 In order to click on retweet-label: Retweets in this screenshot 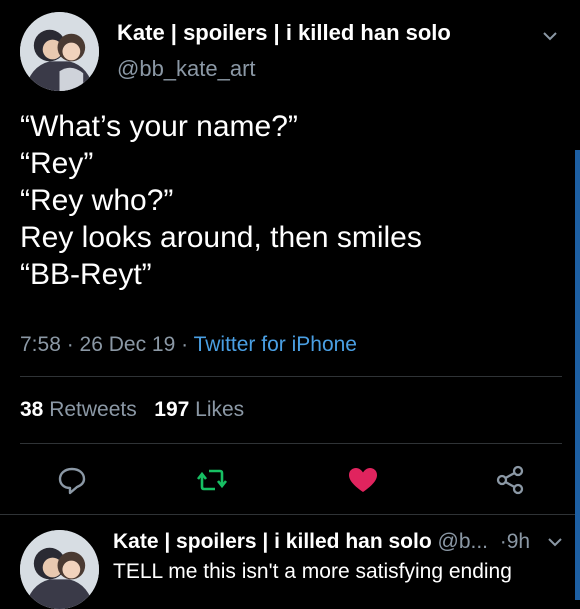, I will do `click(93, 409)`.